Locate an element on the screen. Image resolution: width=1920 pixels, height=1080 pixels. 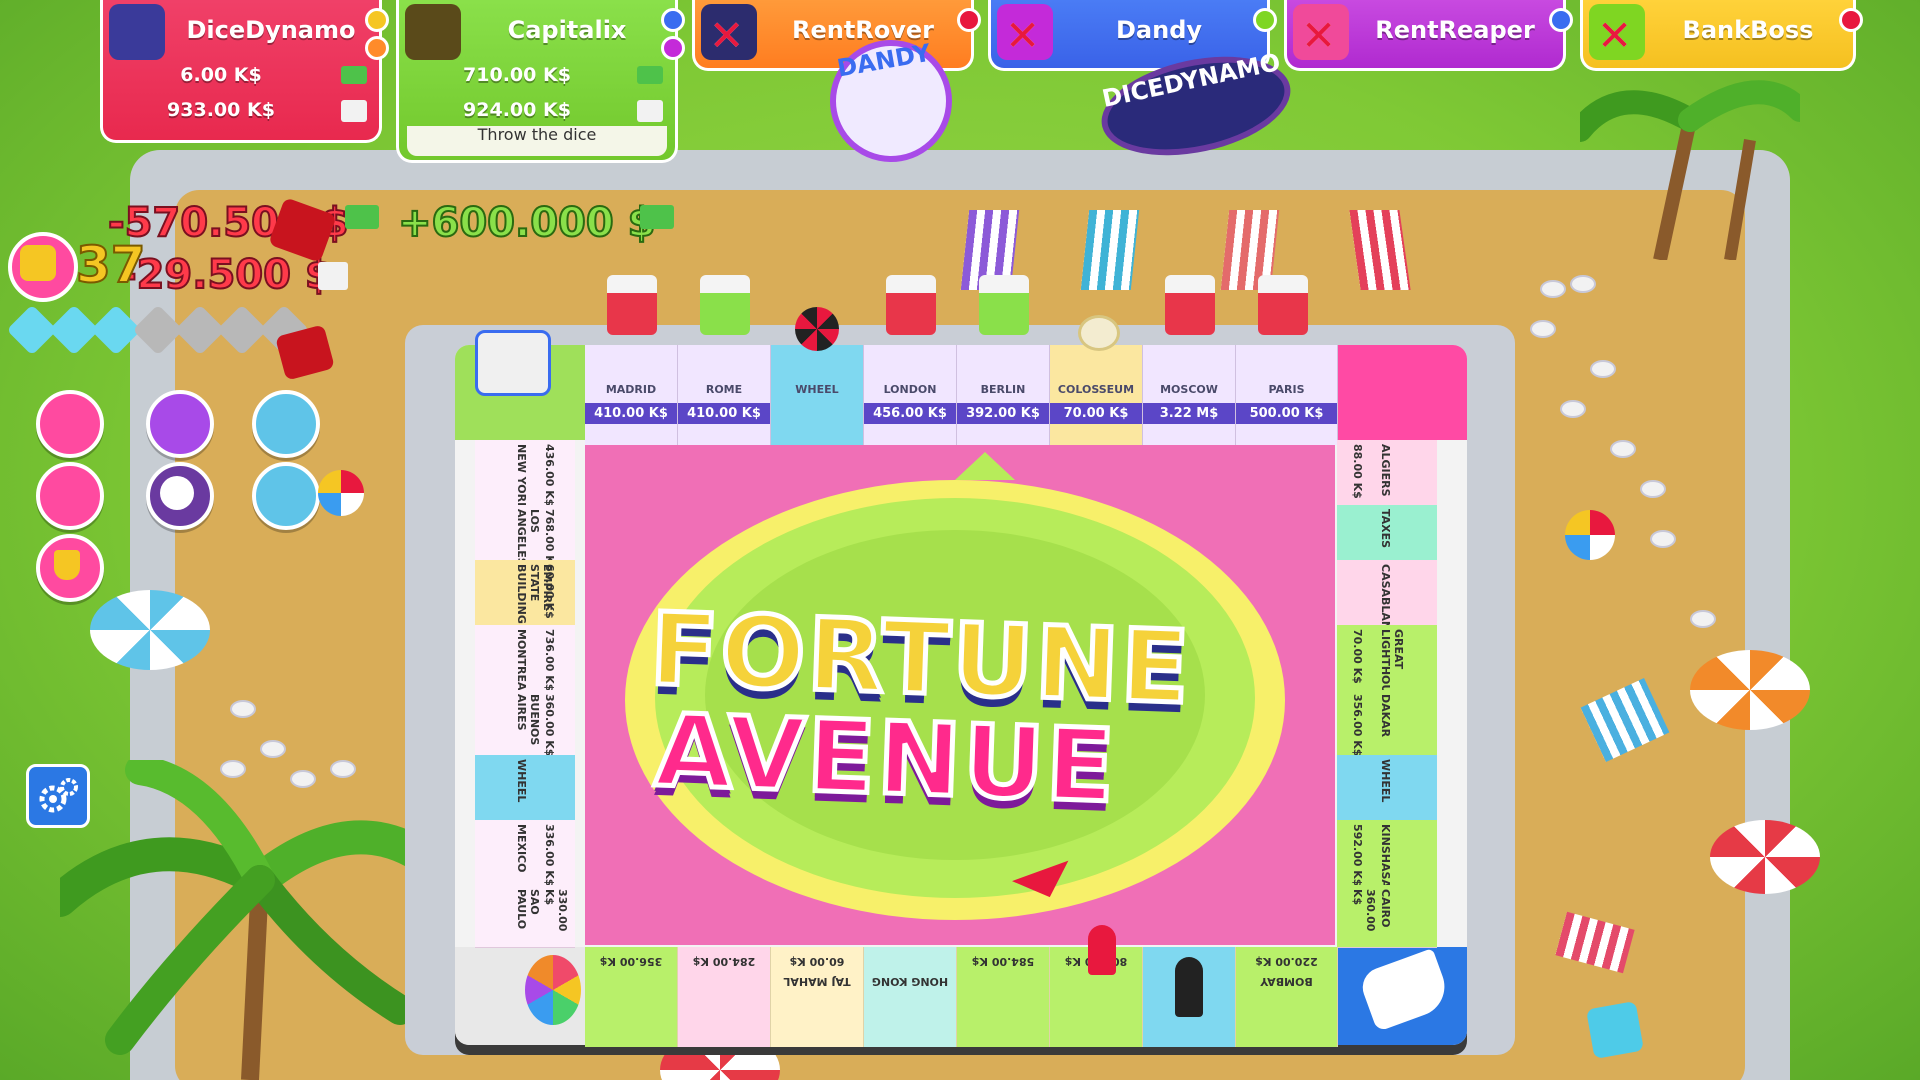
tile-price: 356.00 K$ is located at coordinates (631, 961).